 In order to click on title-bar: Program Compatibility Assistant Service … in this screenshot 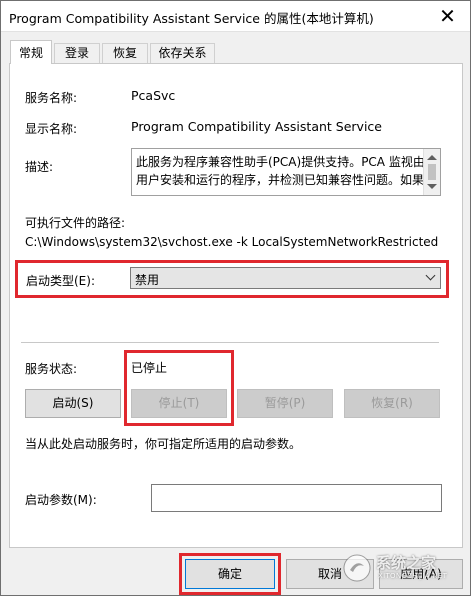, I will do `click(235, 16)`.